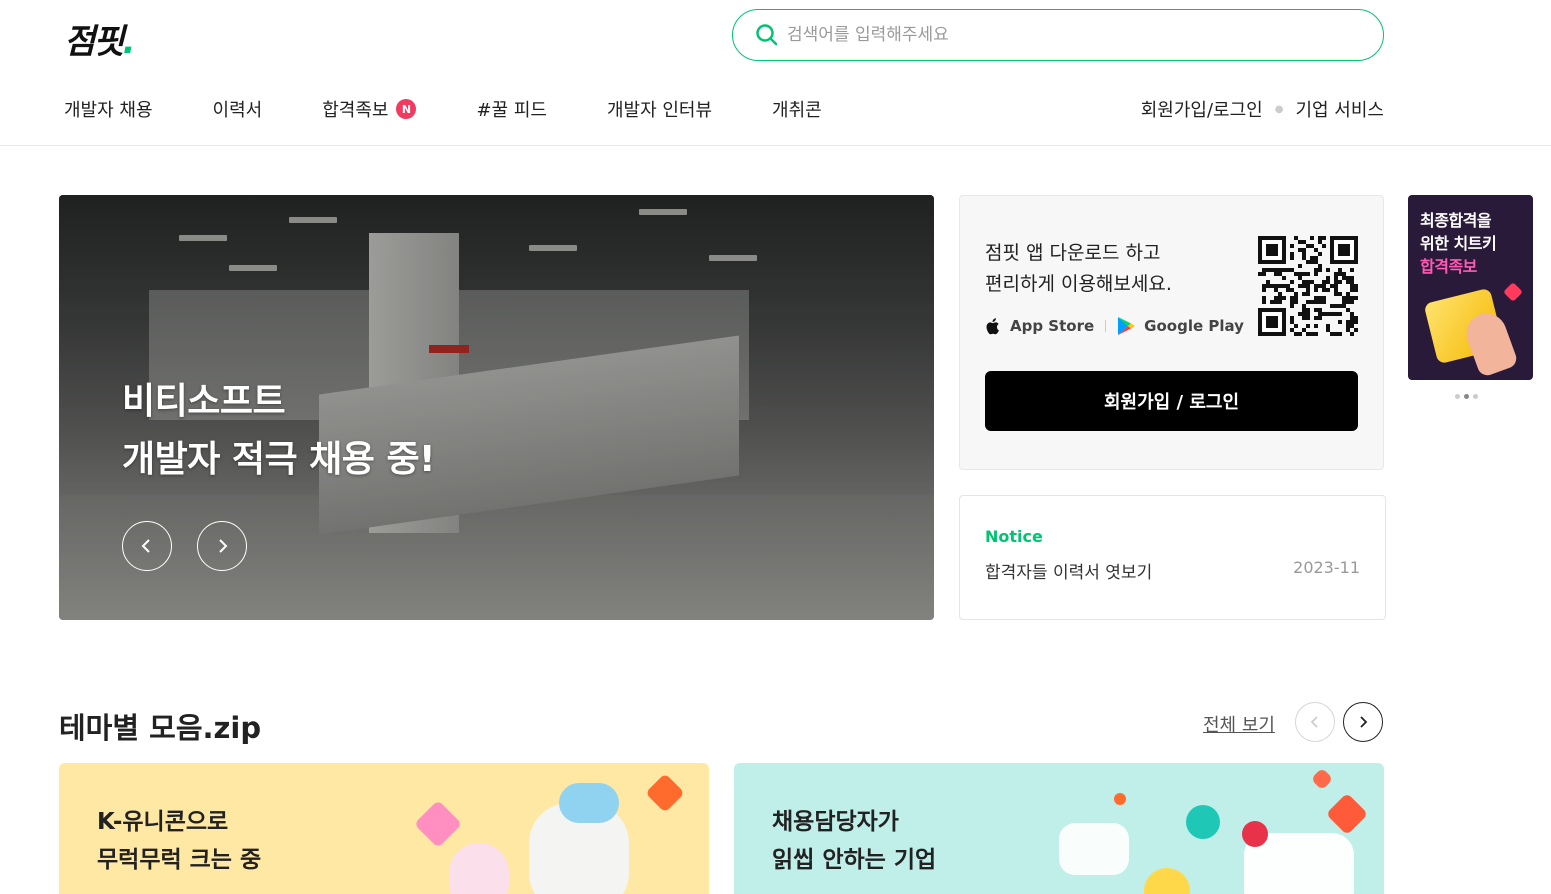 Image resolution: width=1551 pixels, height=894 pixels. I want to click on header-divider, so click(775, 145).